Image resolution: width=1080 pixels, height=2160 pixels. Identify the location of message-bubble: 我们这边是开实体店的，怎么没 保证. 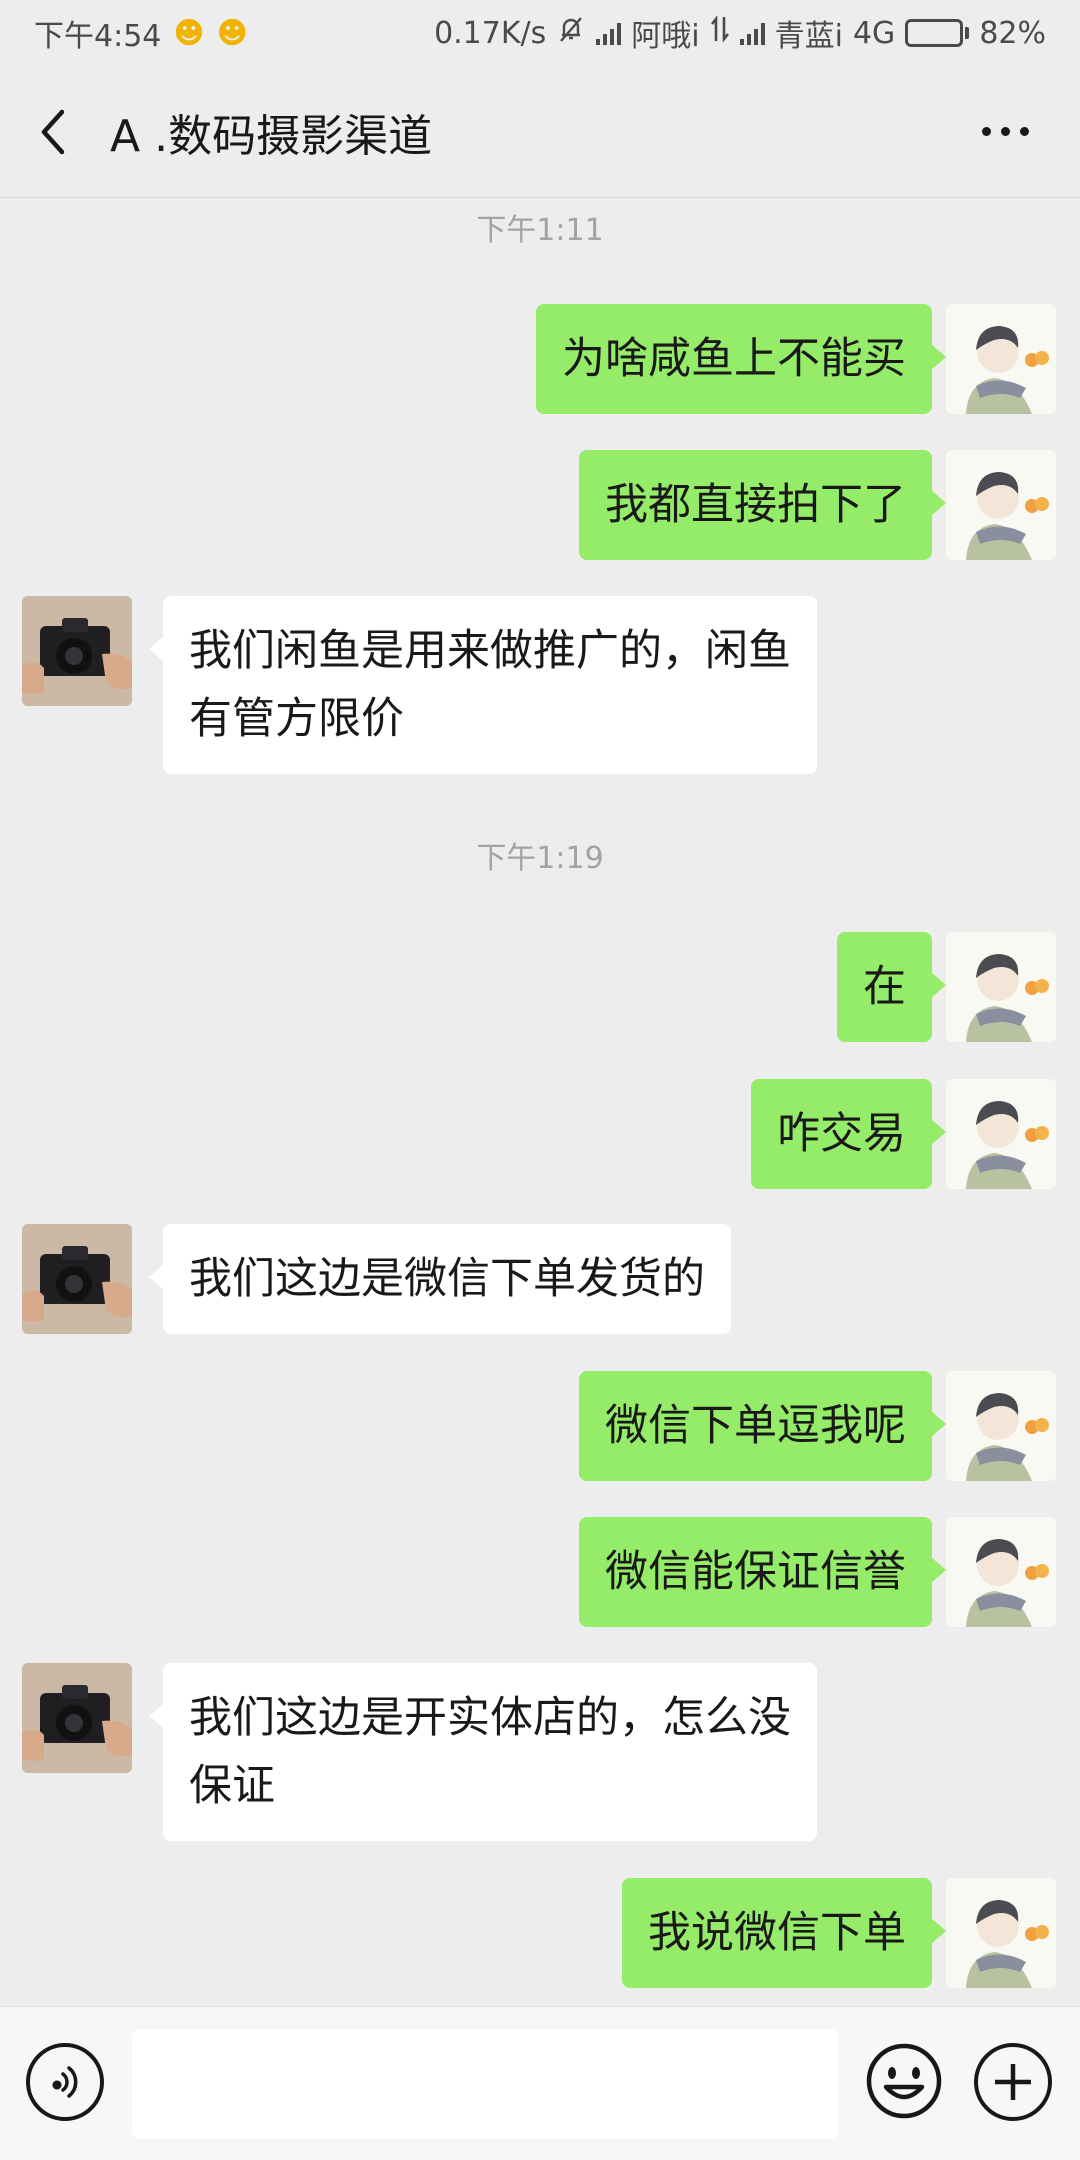
(483, 1752).